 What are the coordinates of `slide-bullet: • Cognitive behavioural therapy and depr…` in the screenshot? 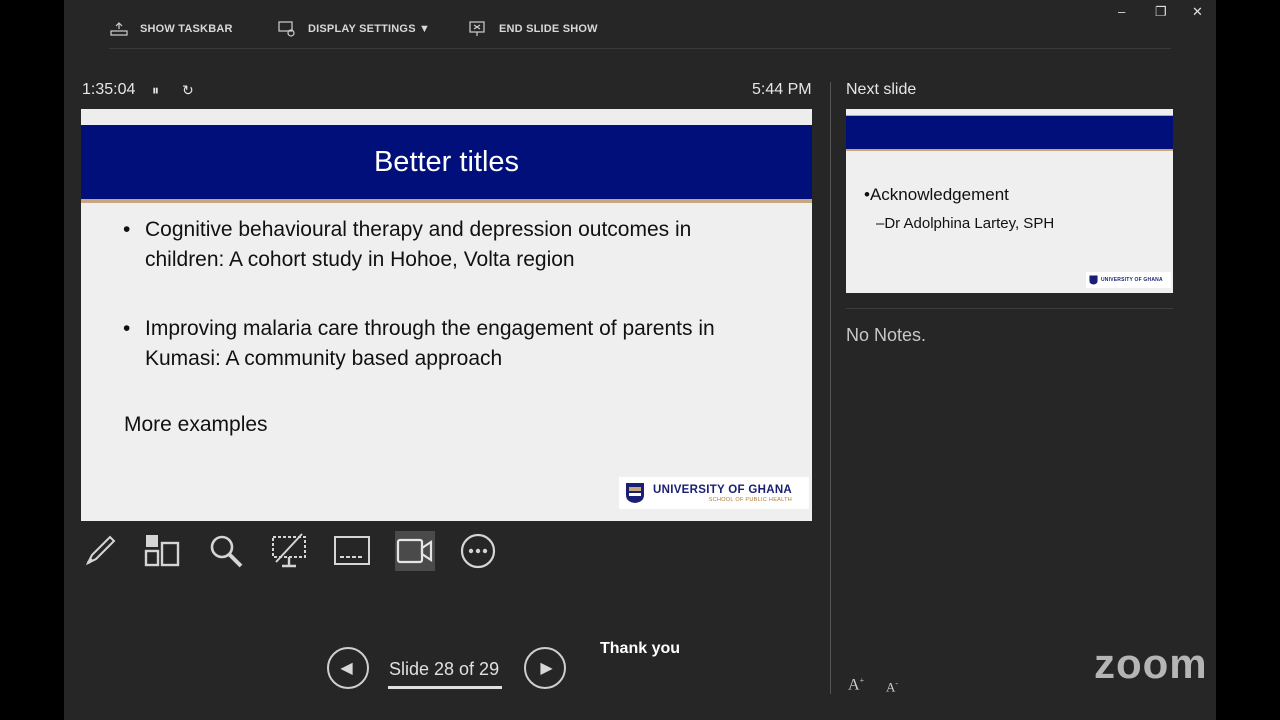 It's located at (407, 245).